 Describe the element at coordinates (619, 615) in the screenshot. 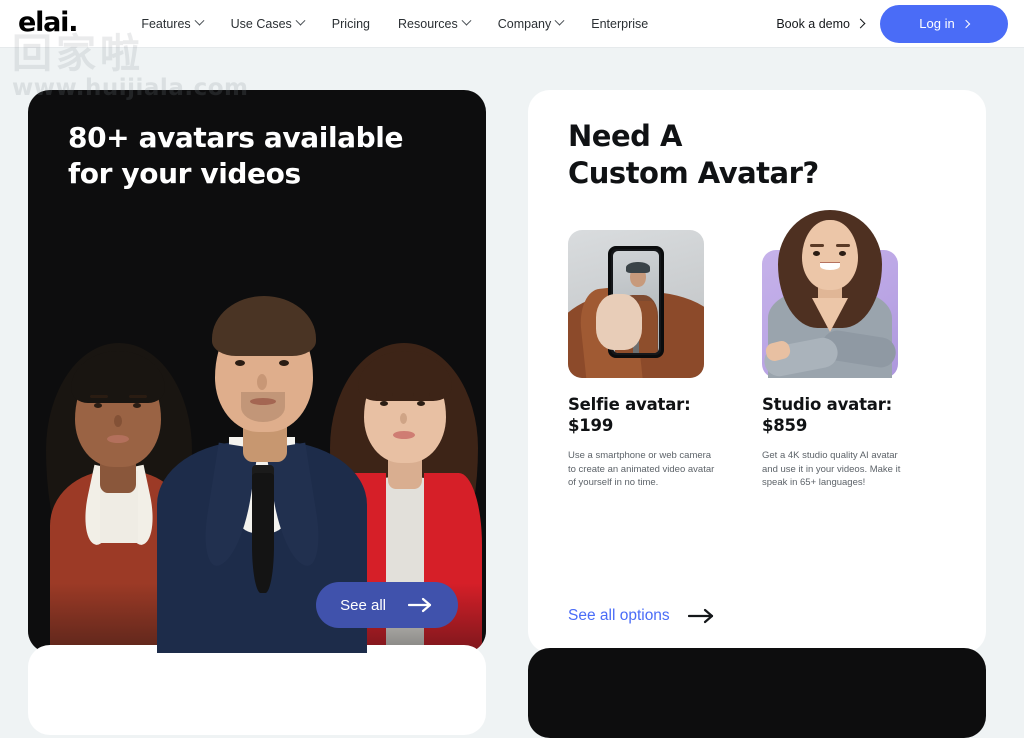

I see `see-all-options-label: See all options` at that location.